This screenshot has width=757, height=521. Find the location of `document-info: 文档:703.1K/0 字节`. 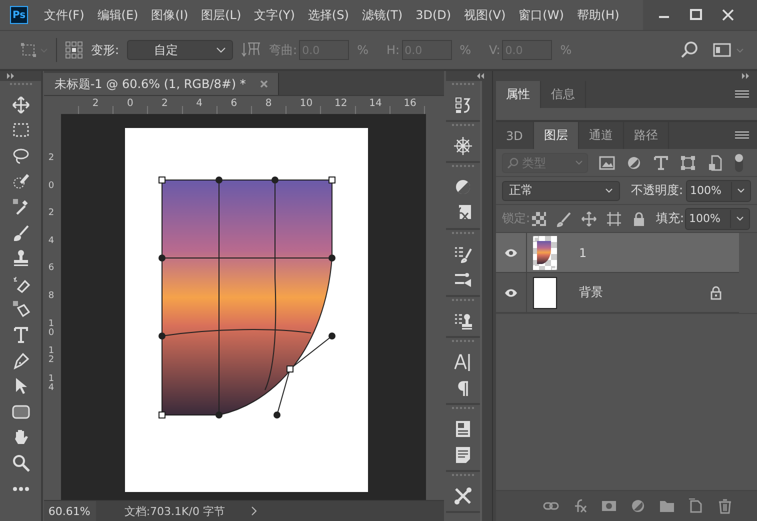

document-info: 文档:703.1K/0 字节 is located at coordinates (174, 511).